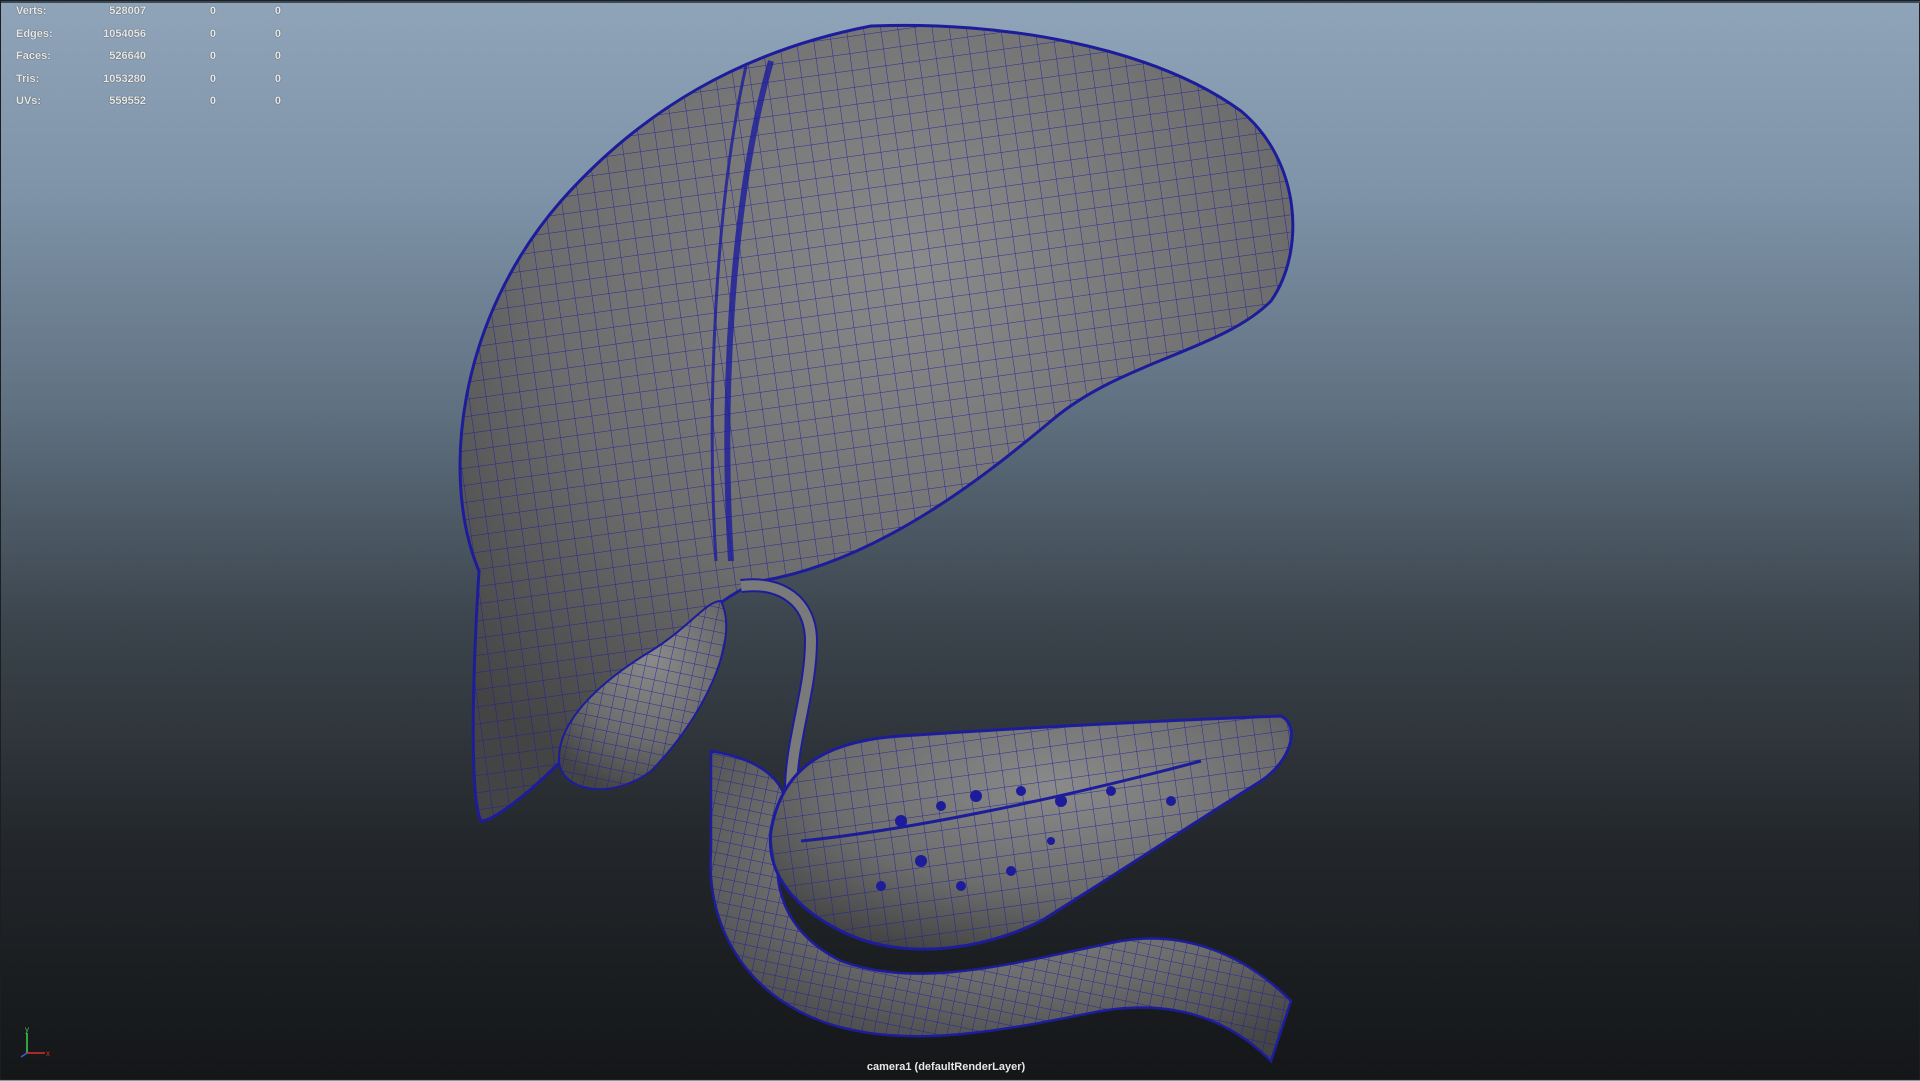 The image size is (1920, 1081). I want to click on hud-label: Tris:, so click(28, 78).